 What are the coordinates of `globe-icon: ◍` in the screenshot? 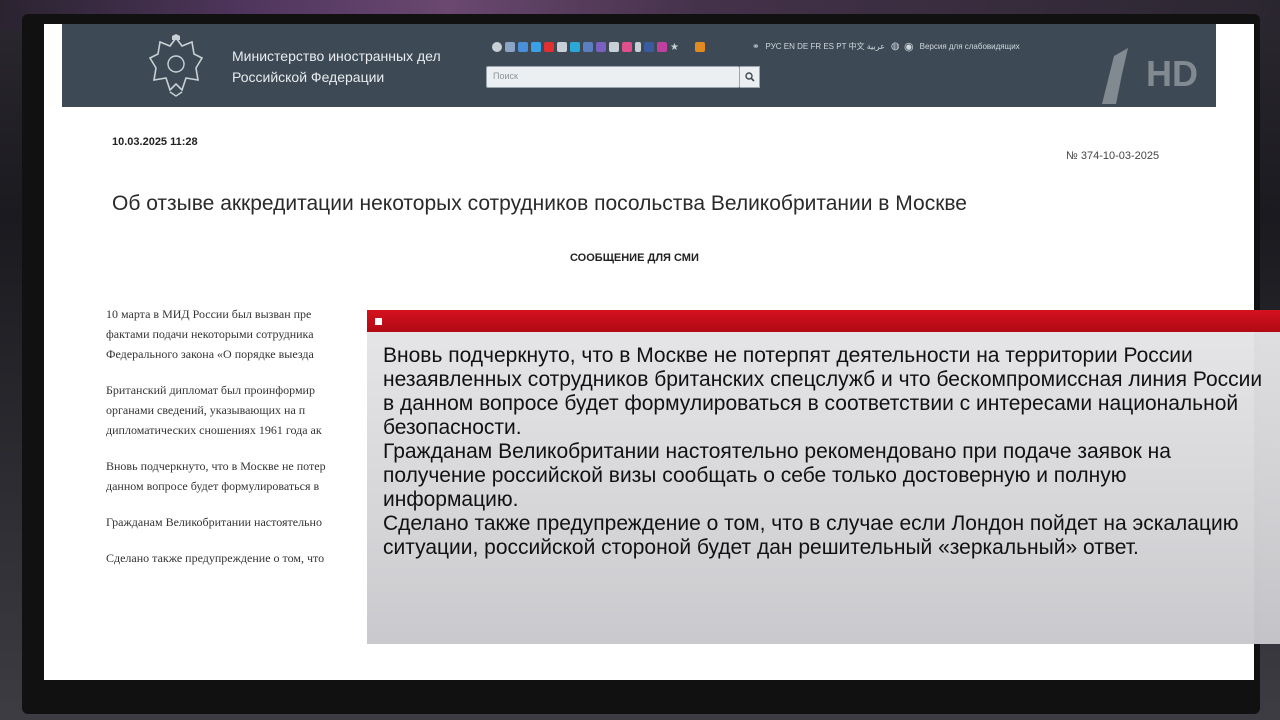 It's located at (895, 46).